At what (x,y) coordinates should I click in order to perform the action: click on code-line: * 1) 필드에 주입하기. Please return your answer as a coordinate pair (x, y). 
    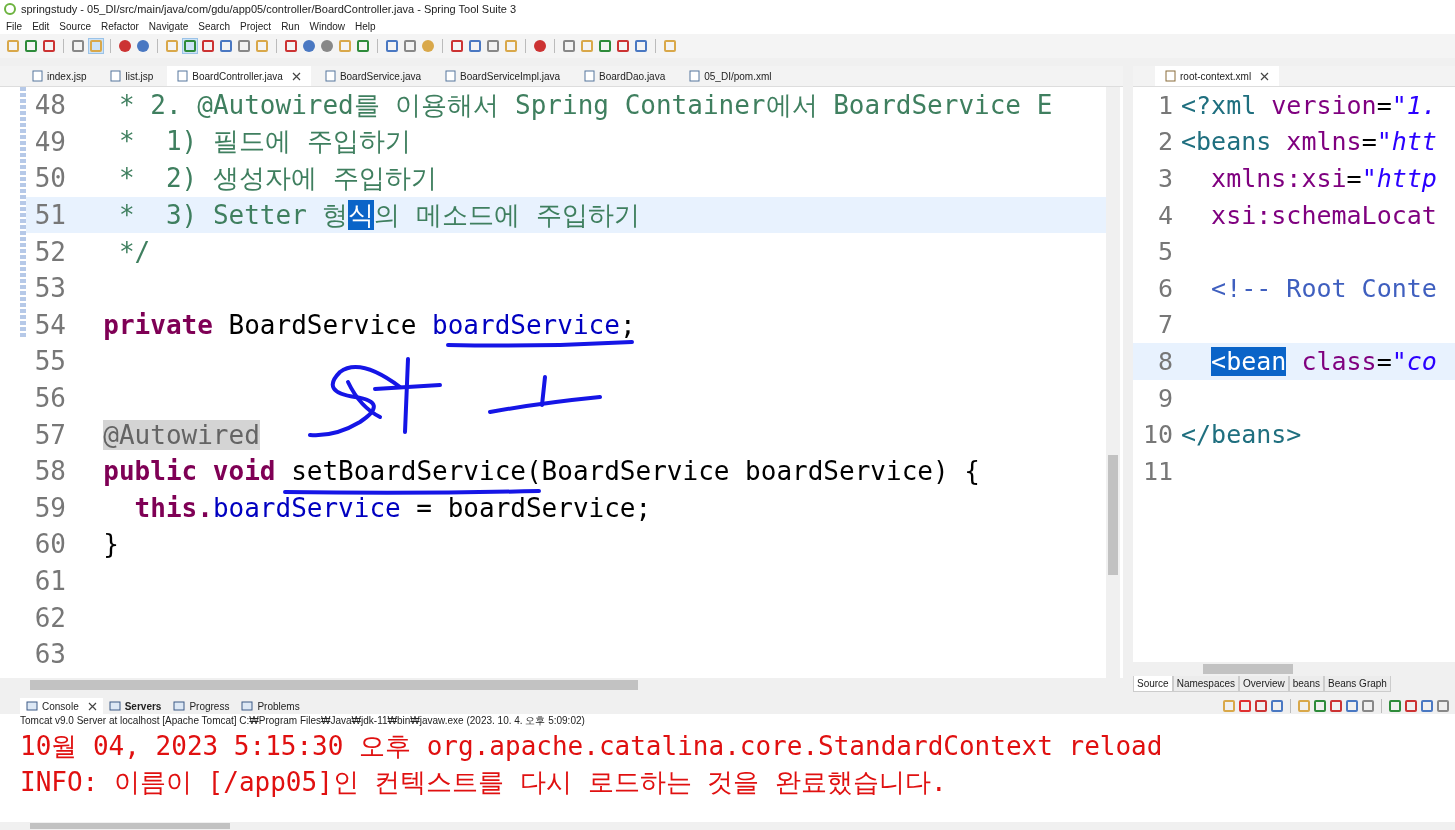
    Looking at the image, I should click on (264, 142).